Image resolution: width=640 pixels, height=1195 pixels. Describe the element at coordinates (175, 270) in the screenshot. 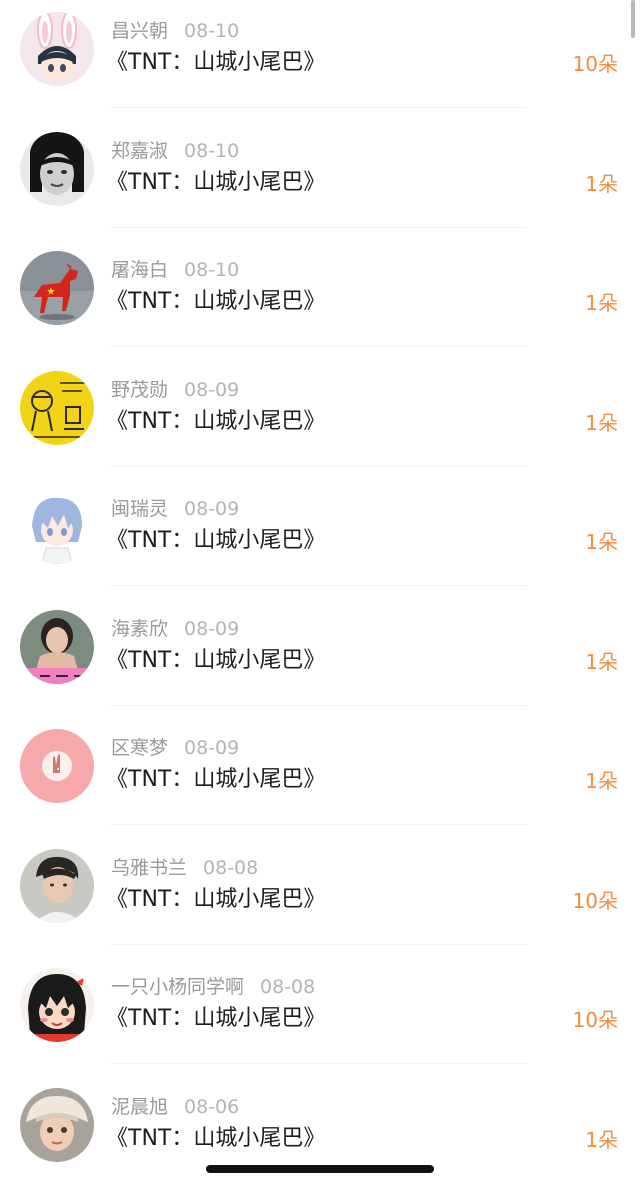

I see `sender-meta: 屠海白 08-10` at that location.